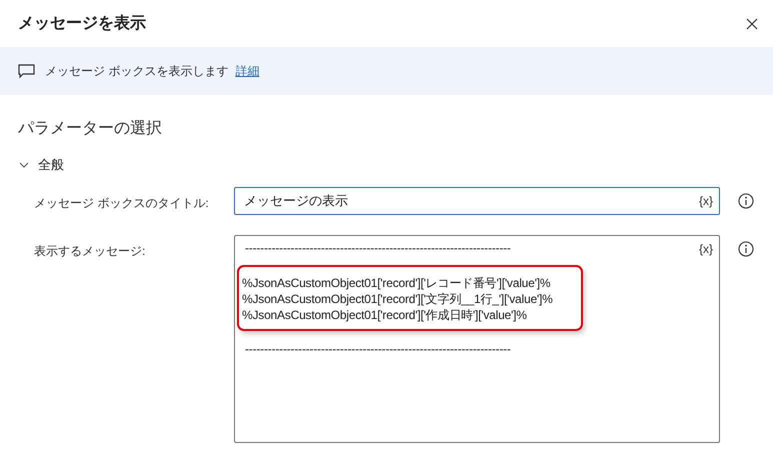 The width and height of the screenshot is (773, 451). I want to click on close-icon, so click(752, 24).